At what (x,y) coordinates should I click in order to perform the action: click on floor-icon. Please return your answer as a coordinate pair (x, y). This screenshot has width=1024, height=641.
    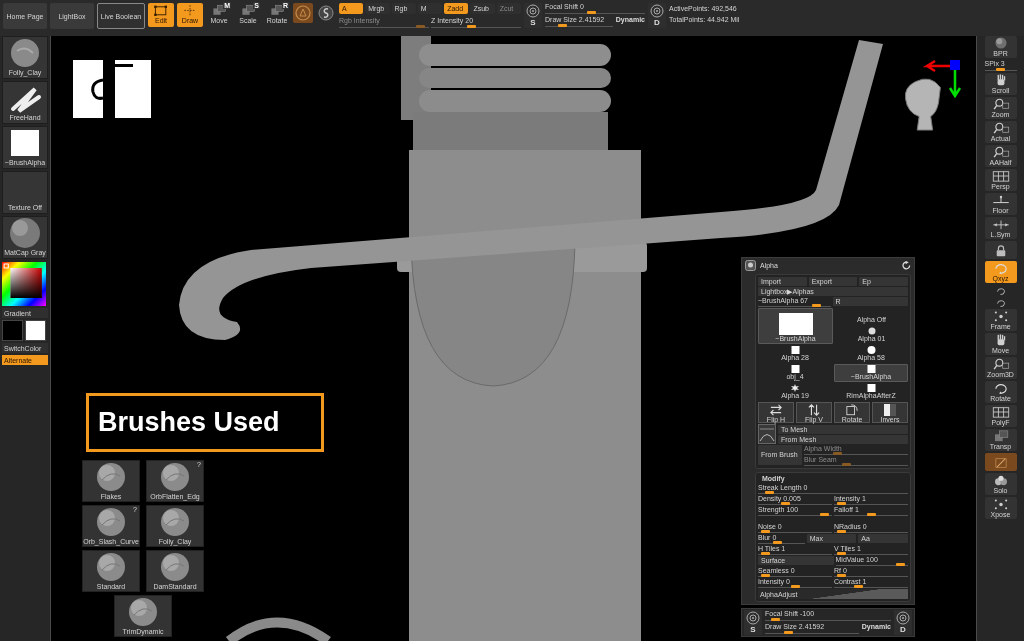
    Looking at the image, I should click on (1000, 200).